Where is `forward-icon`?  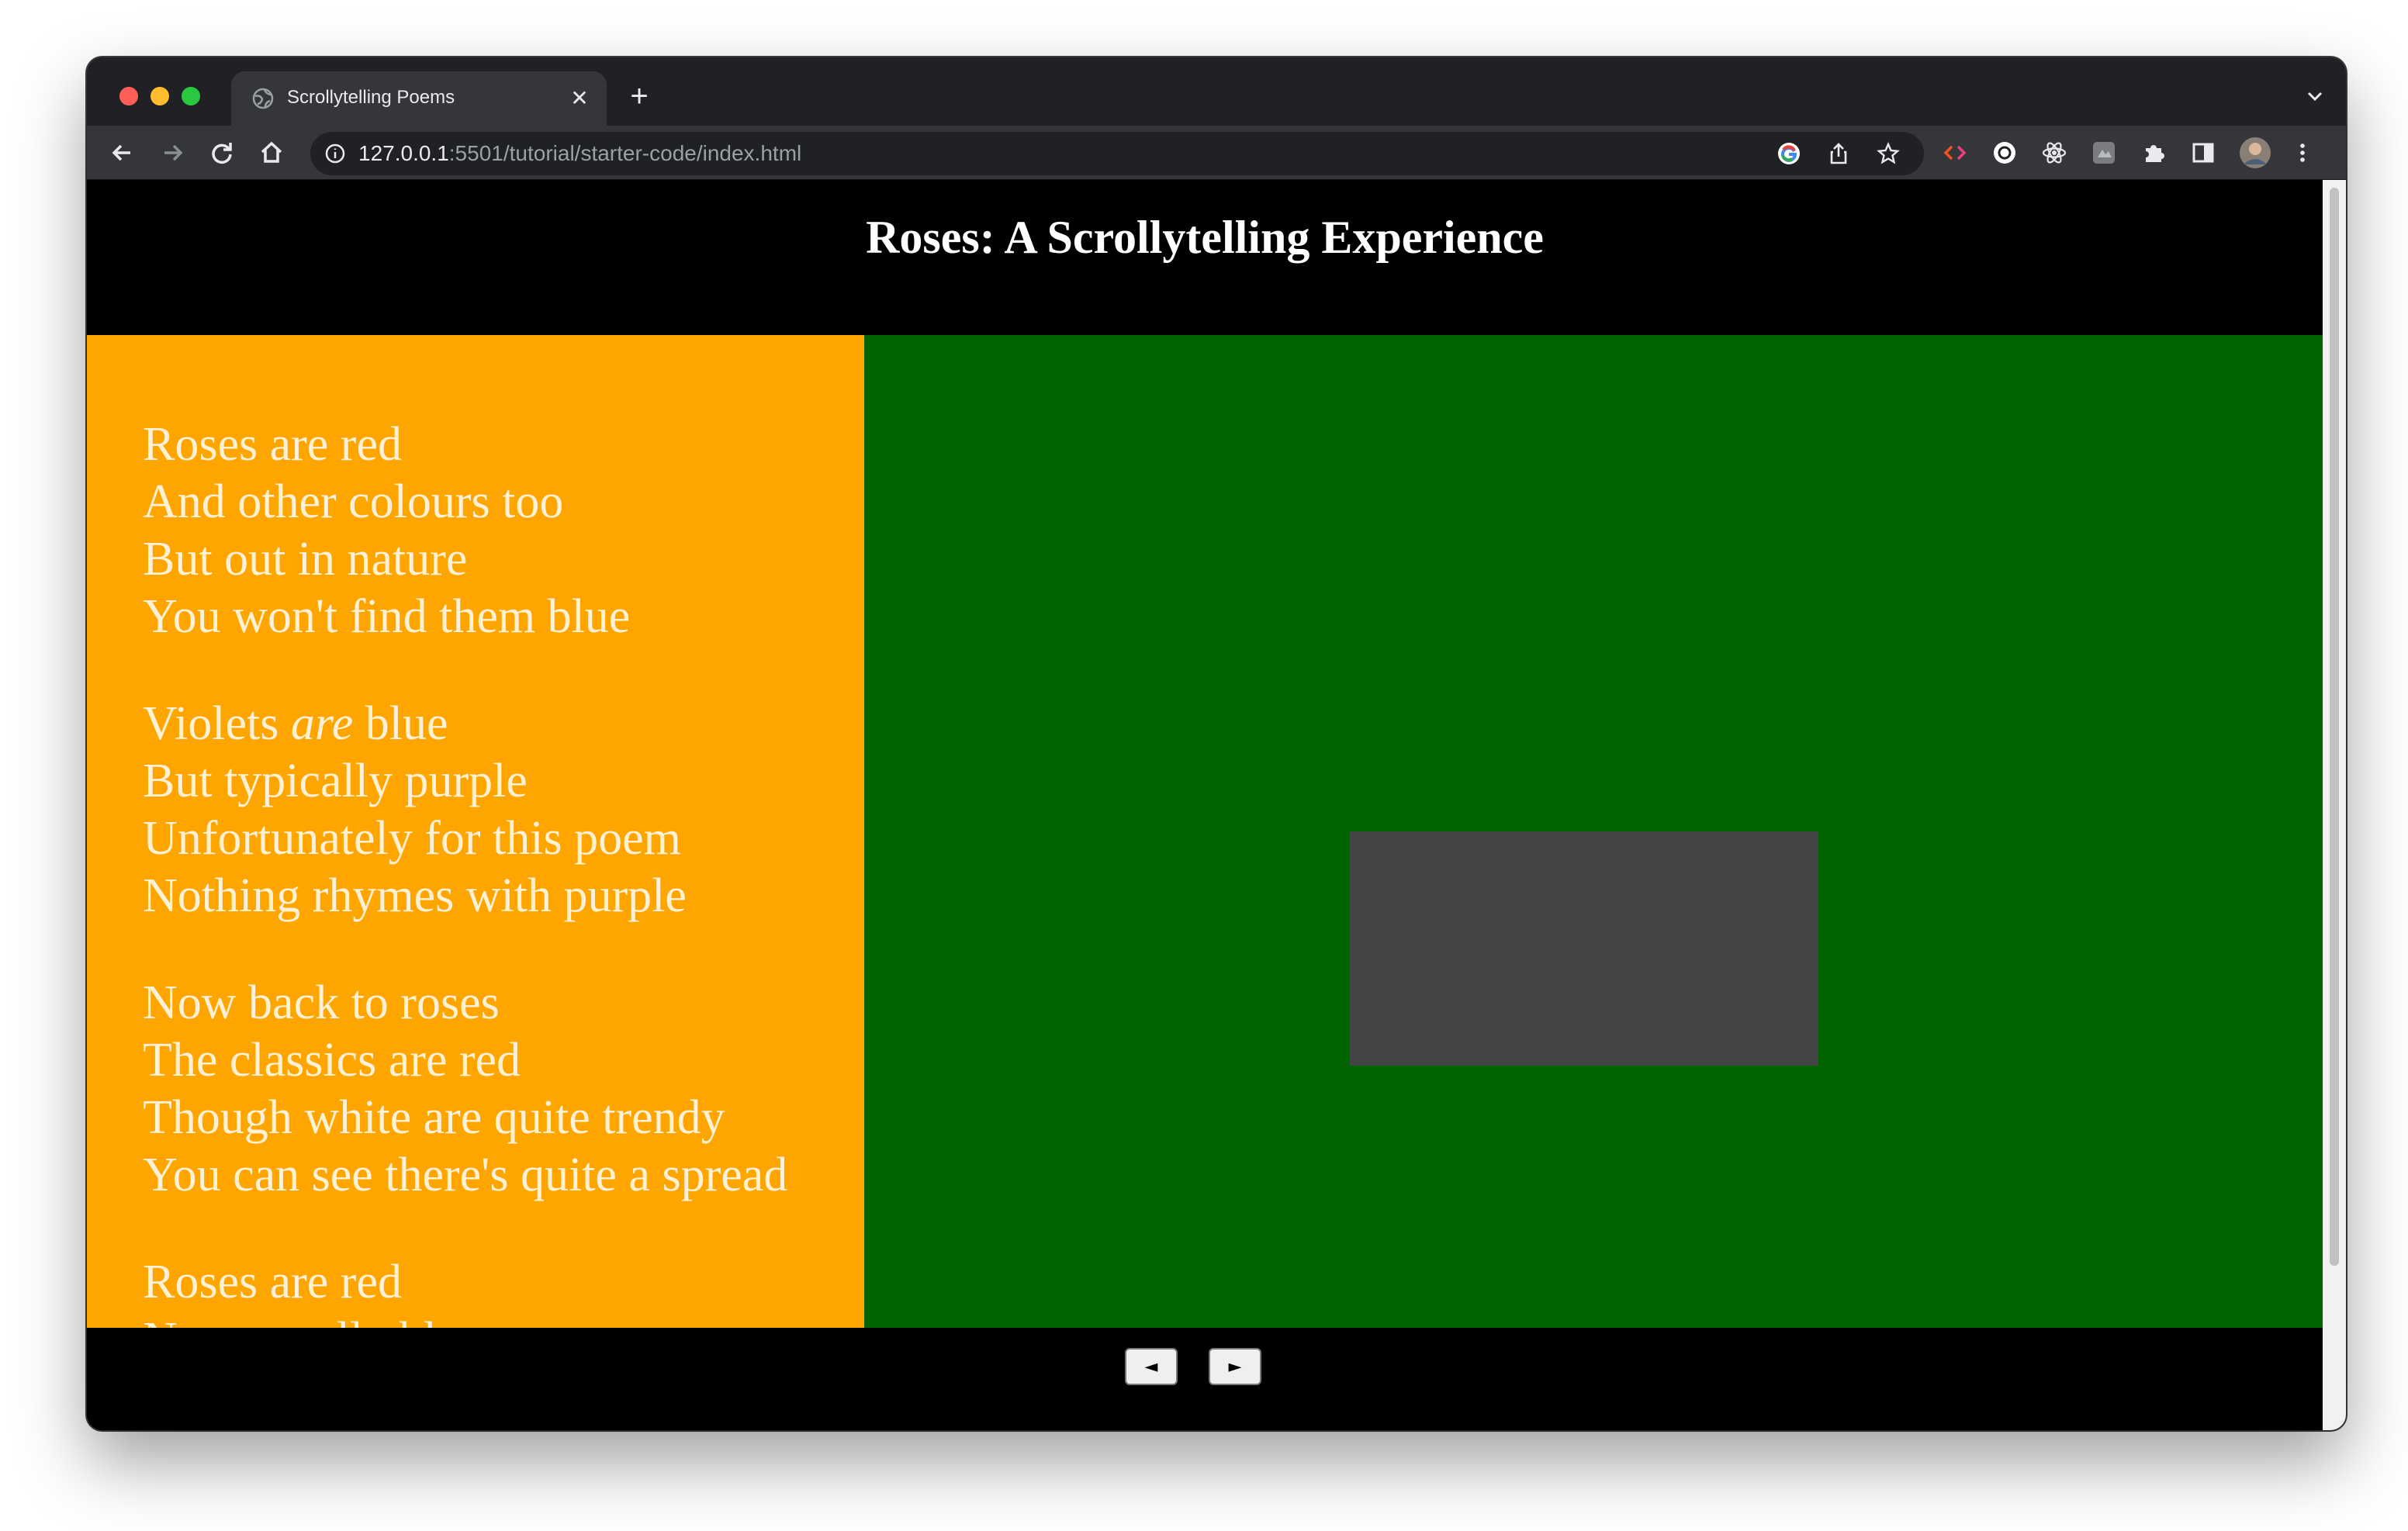 forward-icon is located at coordinates (172, 153).